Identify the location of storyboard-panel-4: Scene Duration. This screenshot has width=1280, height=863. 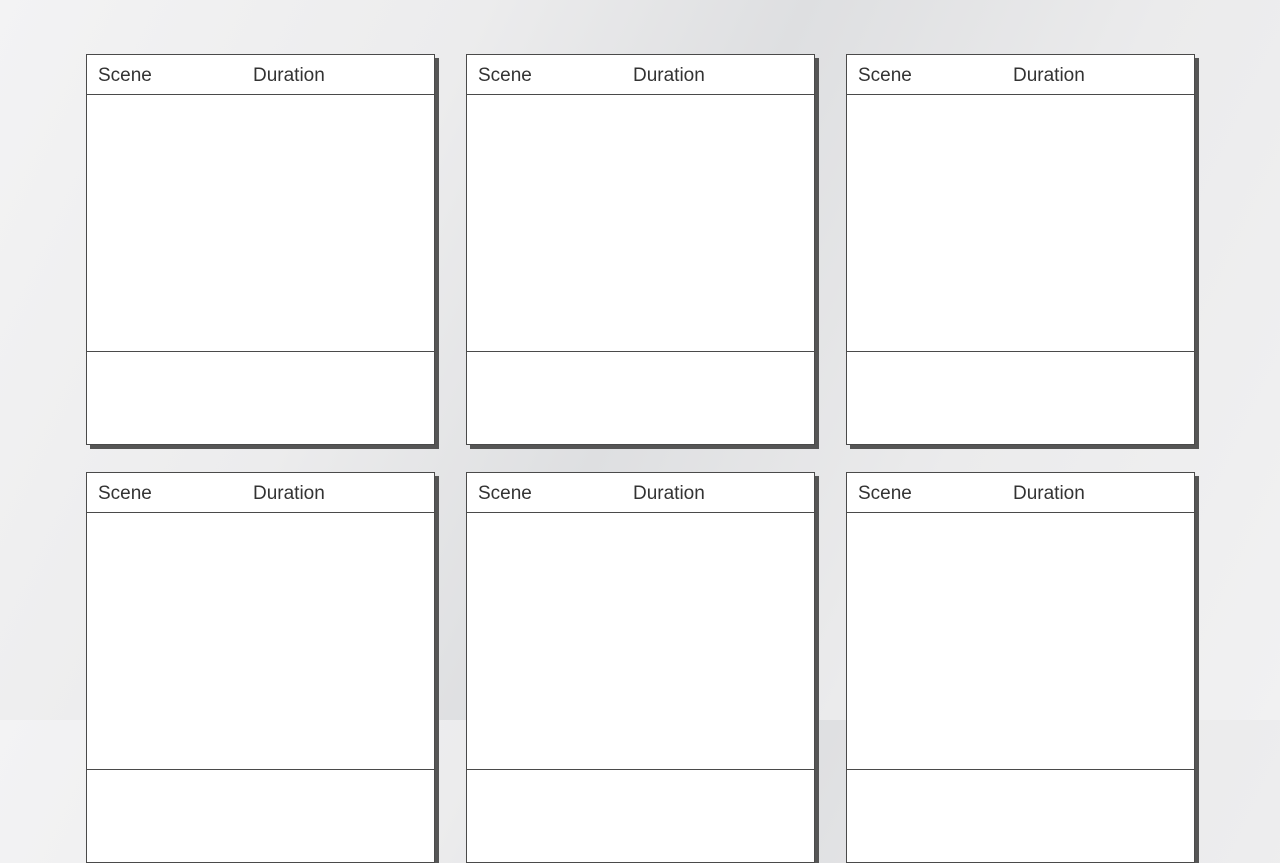
(260, 667).